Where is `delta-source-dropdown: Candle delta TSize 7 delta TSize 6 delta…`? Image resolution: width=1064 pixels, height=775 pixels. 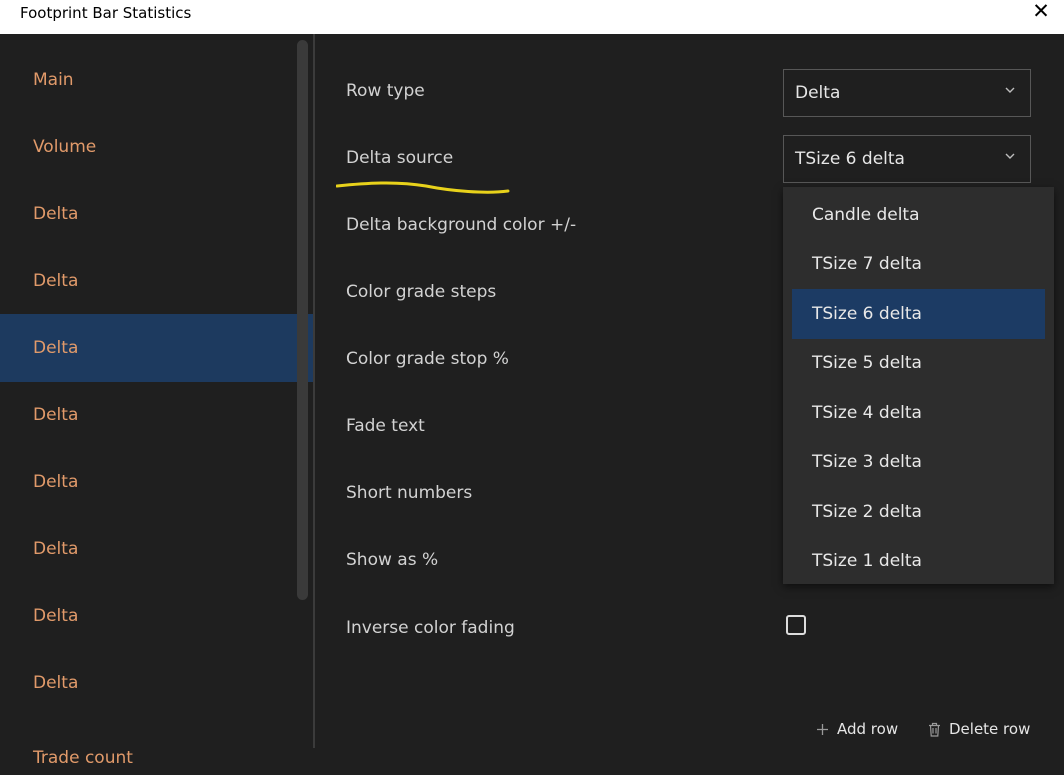 delta-source-dropdown: Candle delta TSize 7 delta TSize 6 delta… is located at coordinates (918, 385).